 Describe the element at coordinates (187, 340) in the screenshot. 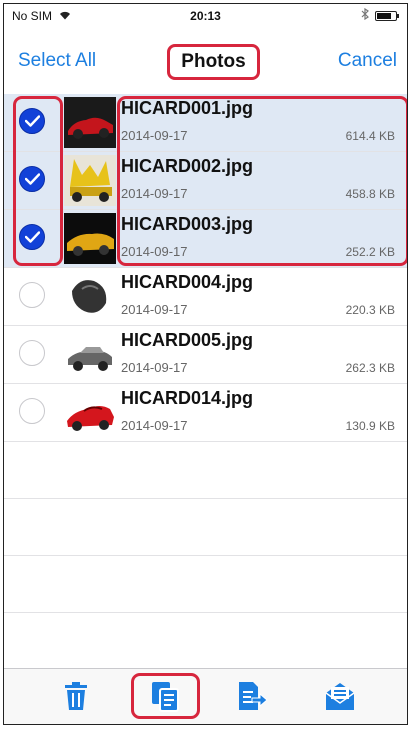

I see `file-name: HICARD005.jpg` at that location.